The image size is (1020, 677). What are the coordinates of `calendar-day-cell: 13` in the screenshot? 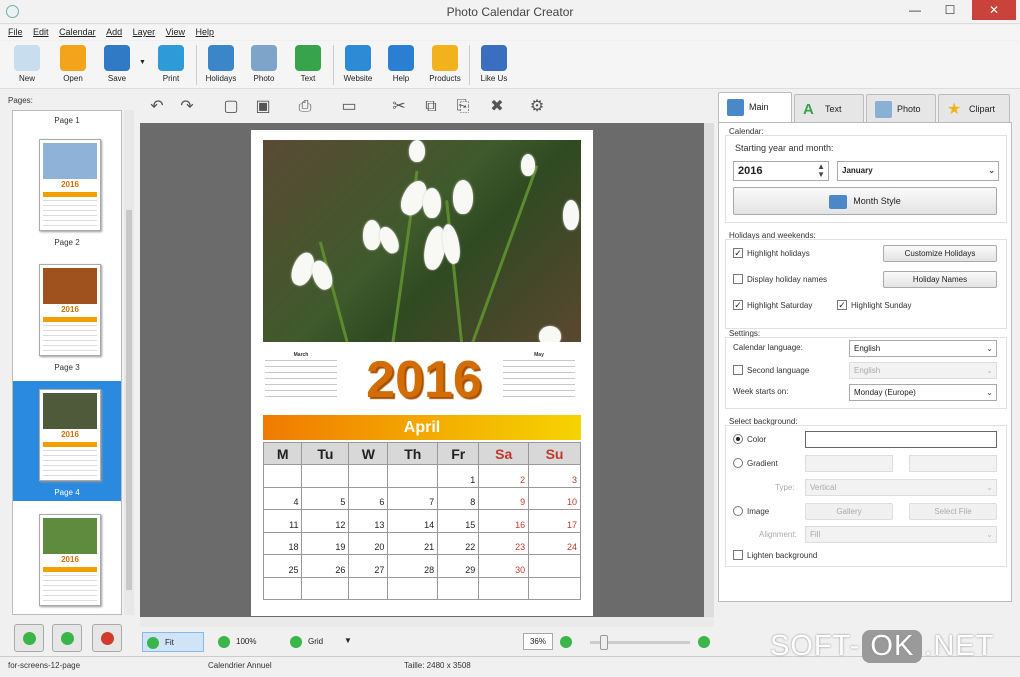 It's located at (368, 521).